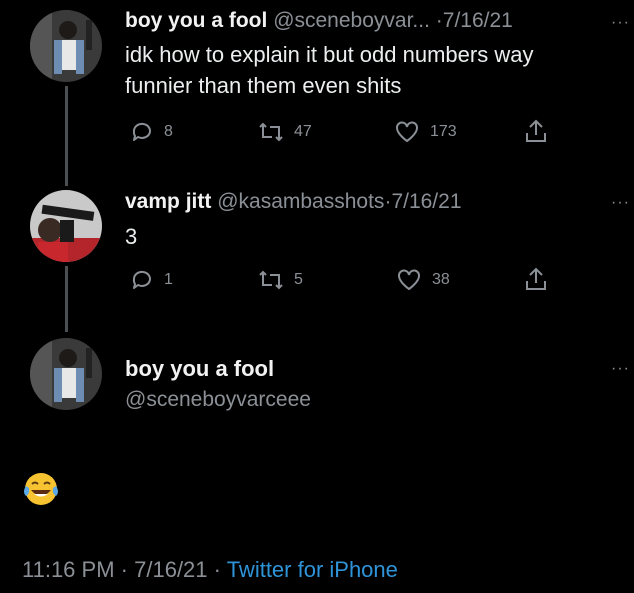 The width and height of the screenshot is (634, 593). I want to click on tweet2-share-button, so click(536, 279).